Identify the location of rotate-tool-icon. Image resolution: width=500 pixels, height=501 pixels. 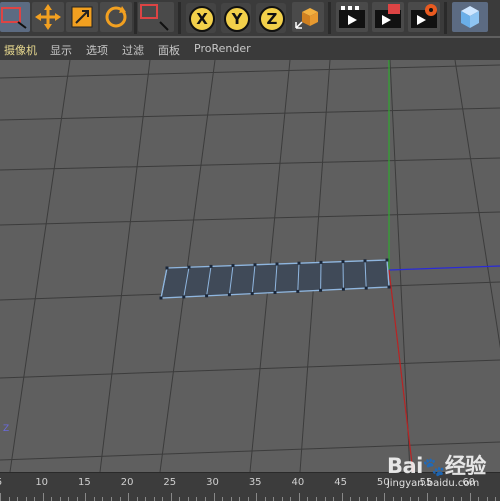
(116, 17).